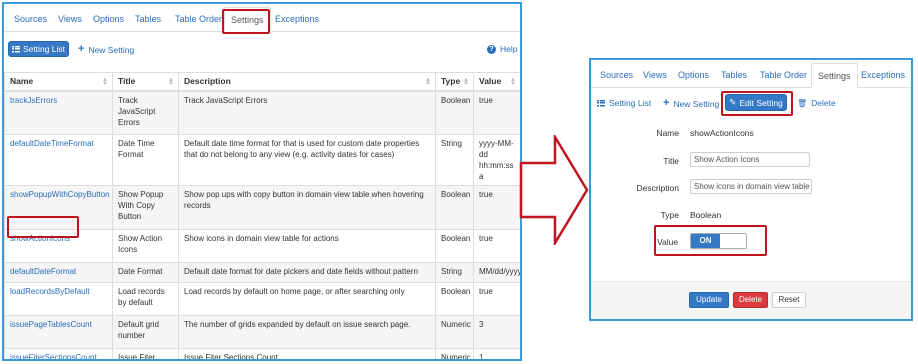 This screenshot has width=918, height=364. Describe the element at coordinates (307, 112) in the screenshot. I see `setting-description: Track JavaScript Errors` at that location.